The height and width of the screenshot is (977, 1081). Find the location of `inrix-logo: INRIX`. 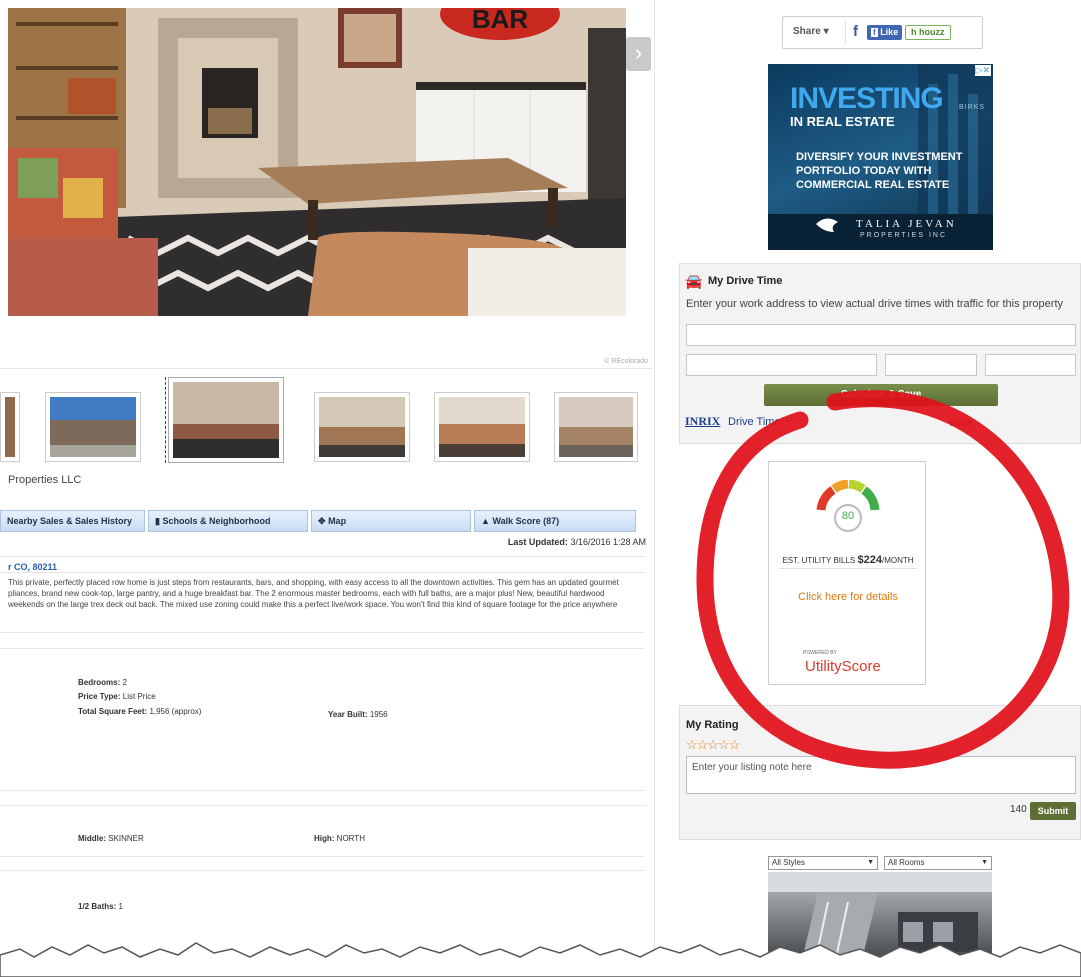

inrix-logo: INRIX is located at coordinates (703, 421).